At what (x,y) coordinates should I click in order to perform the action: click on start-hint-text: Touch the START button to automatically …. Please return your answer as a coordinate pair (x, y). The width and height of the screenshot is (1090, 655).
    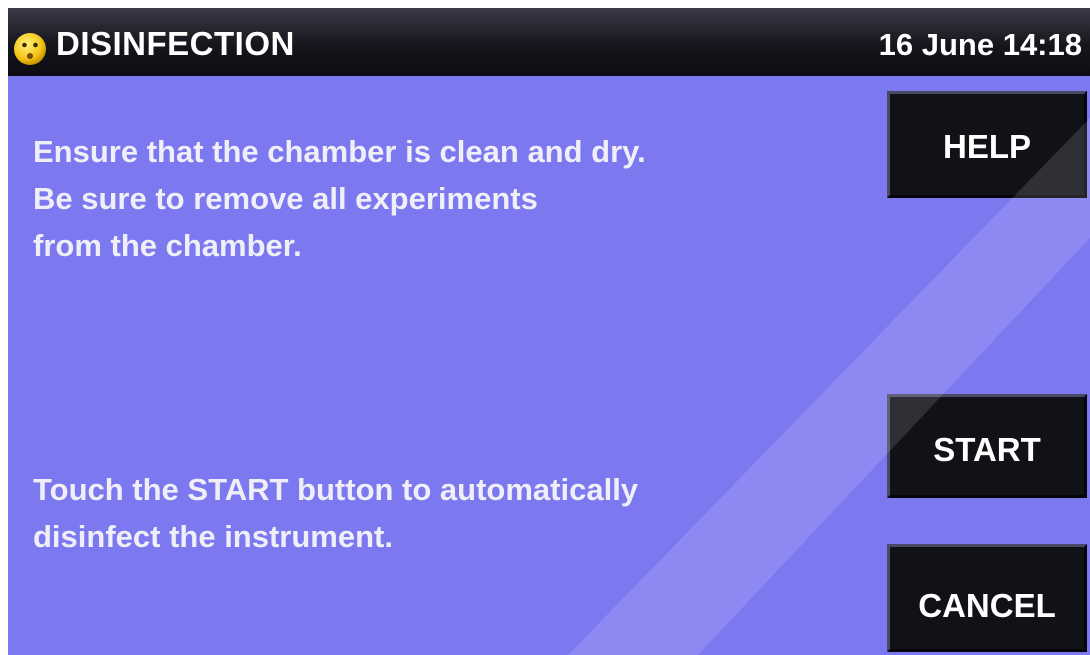
    Looking at the image, I should click on (335, 513).